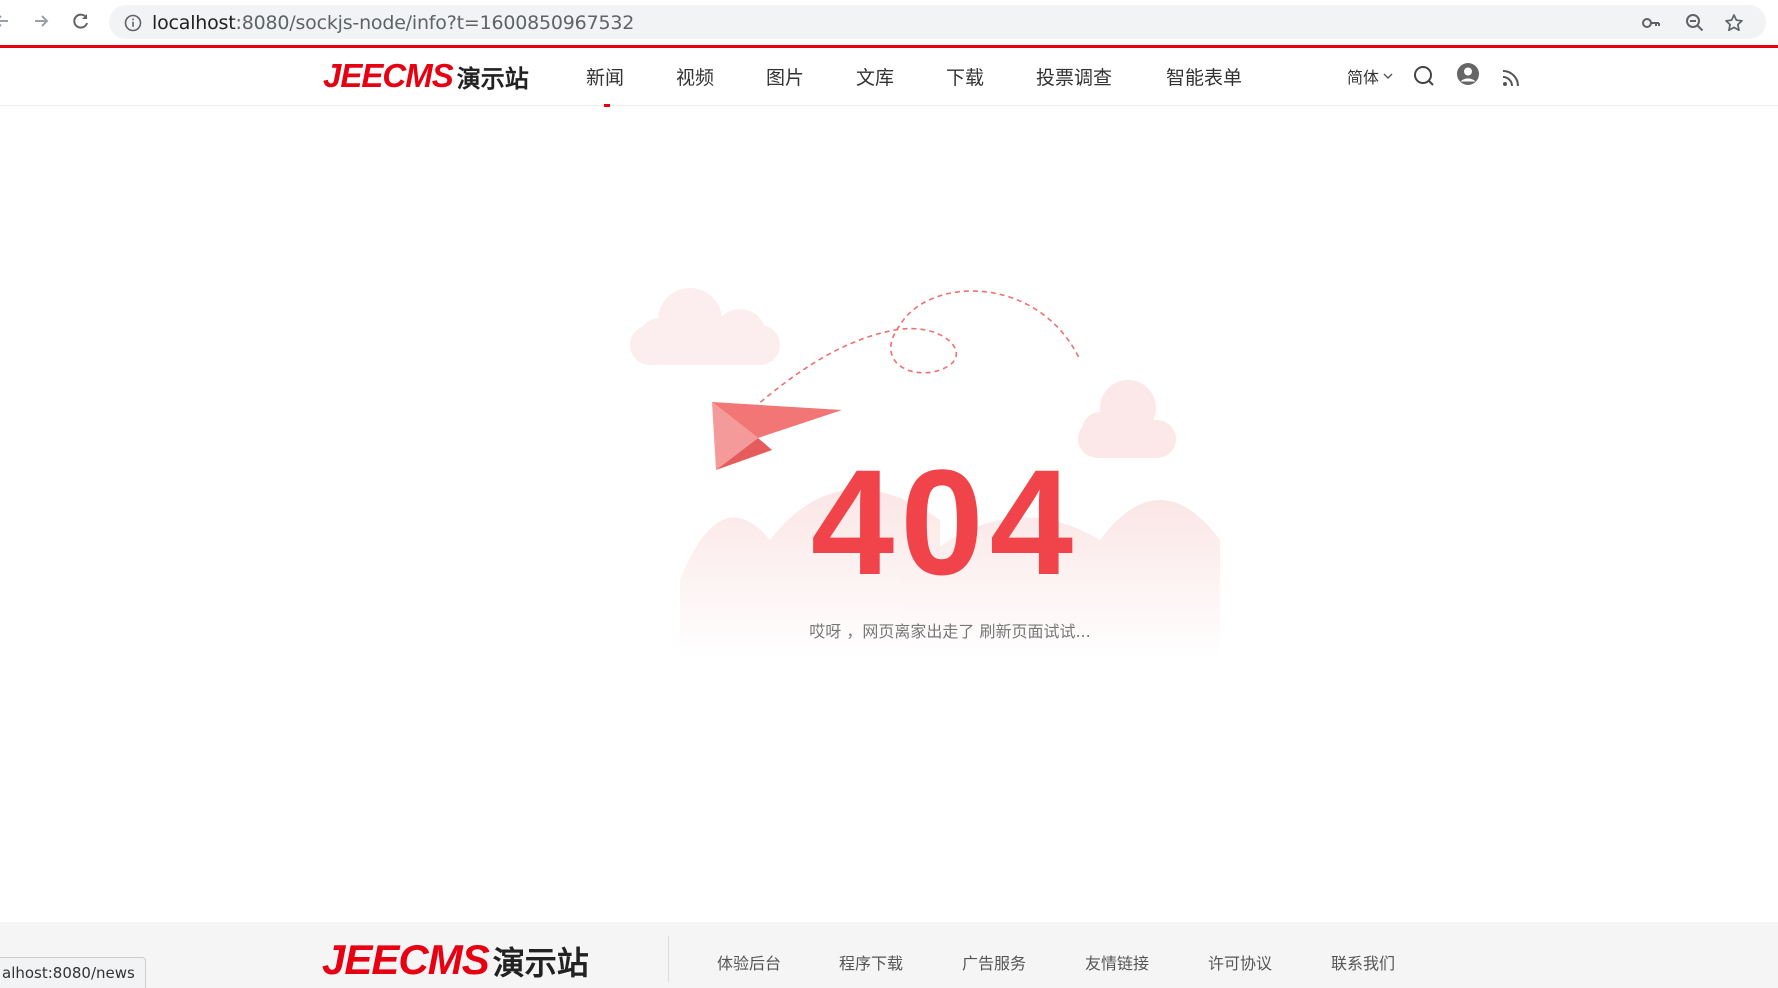 This screenshot has height=988, width=1778. I want to click on site-header: JEECMS 演示站 新闻 视频 图片 文库 下载 投票调查 智能表单 简体, so click(889, 77).